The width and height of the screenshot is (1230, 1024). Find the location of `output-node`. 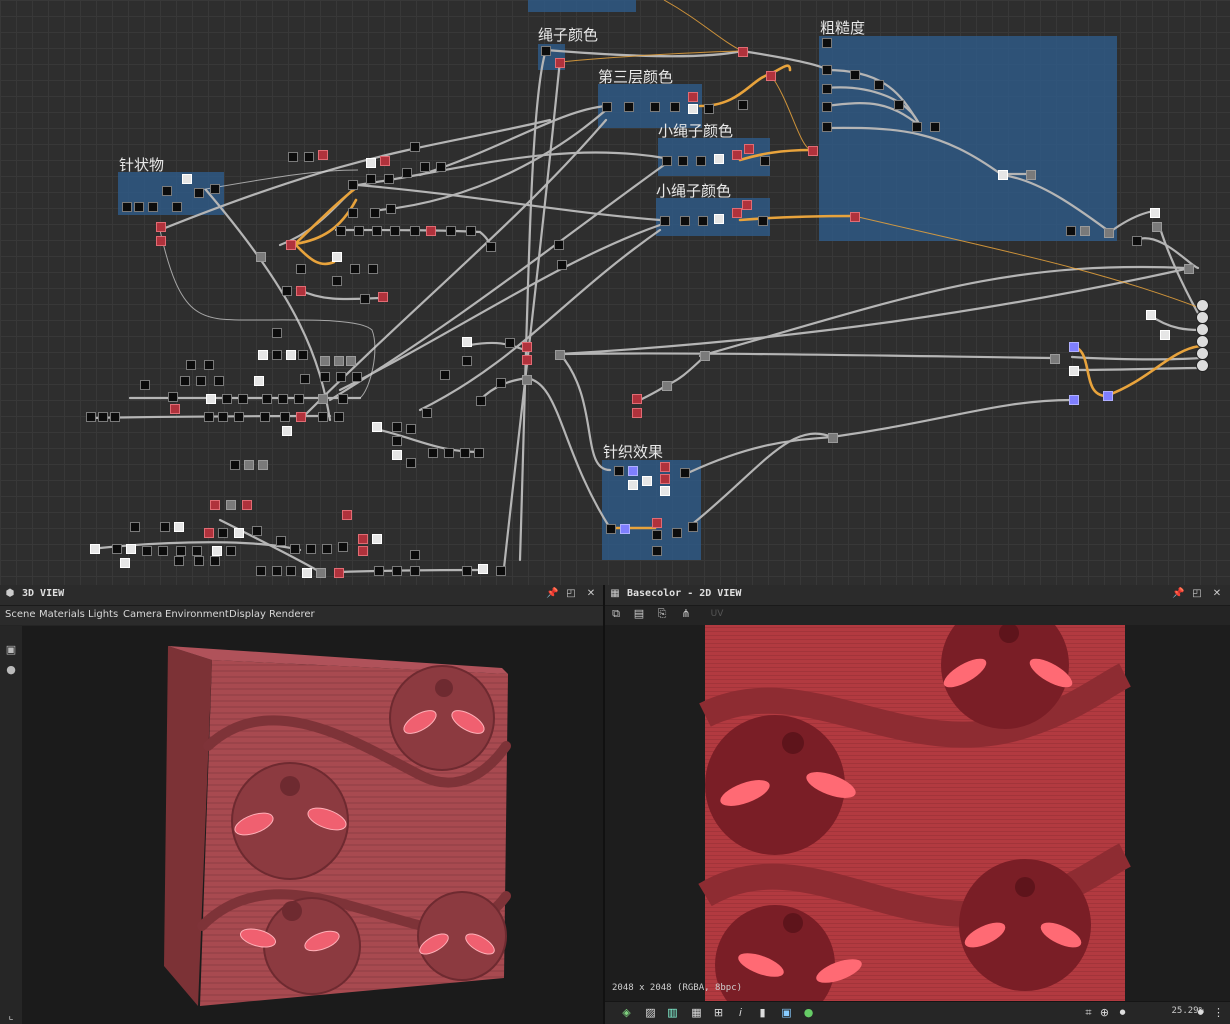

output-node is located at coordinates (1202, 365).